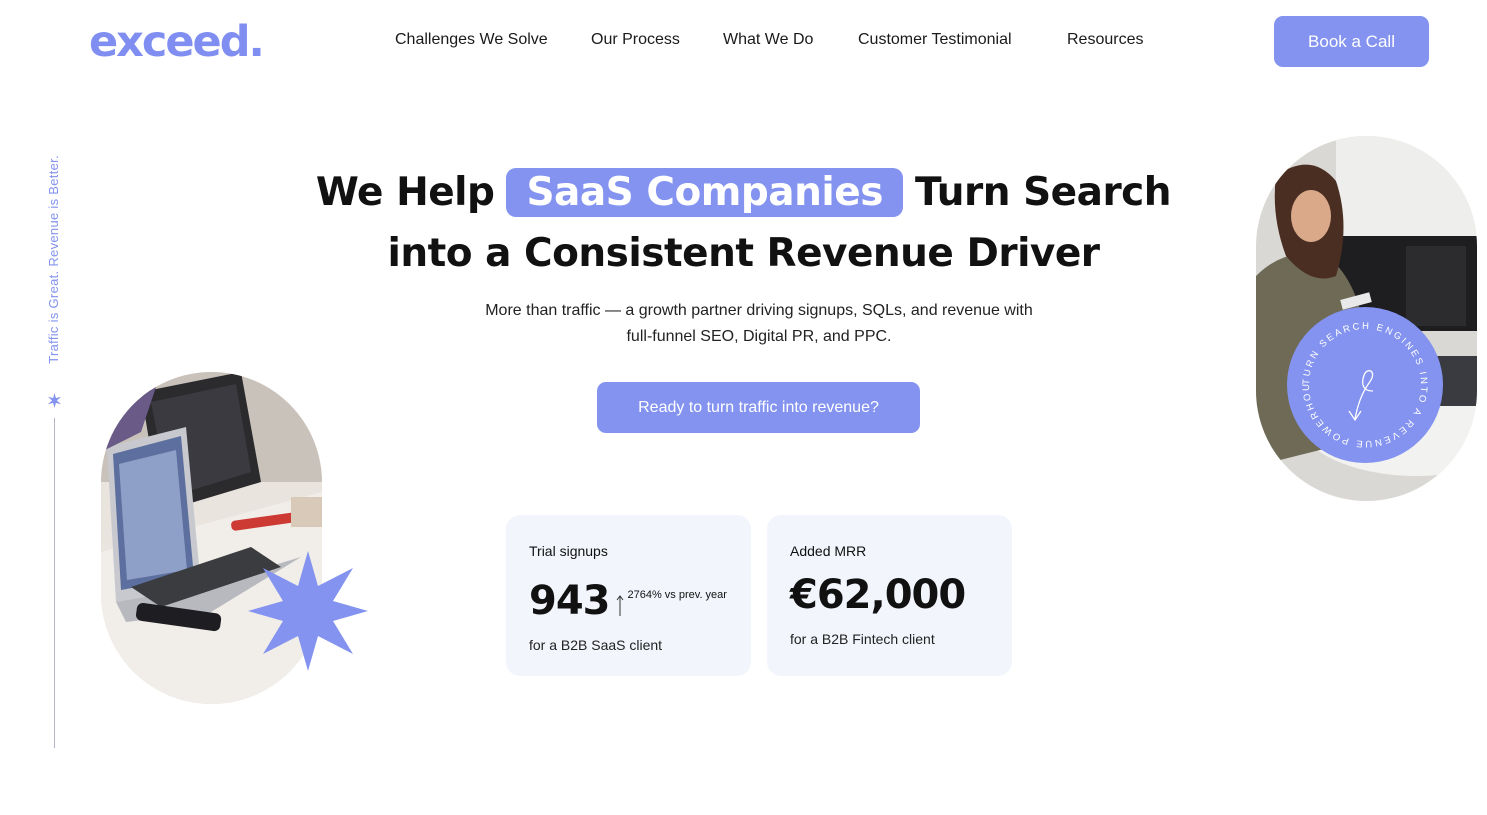  Describe the element at coordinates (471, 40) in the screenshot. I see `nav-item-challenges: Challenges We Solve` at that location.